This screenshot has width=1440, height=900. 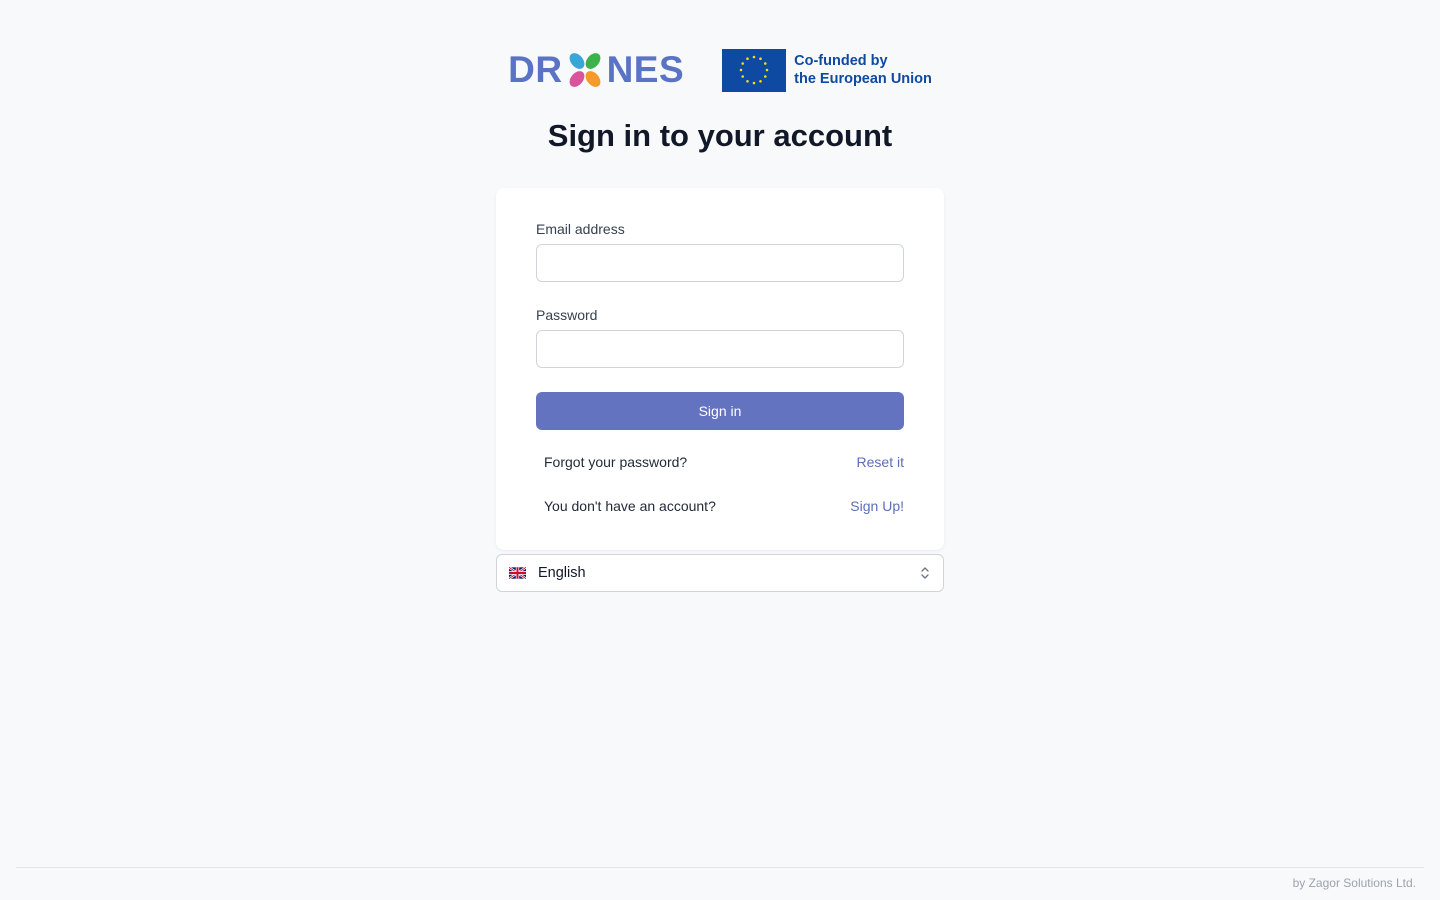 I want to click on footer-credit: by Zagor Solutions Ltd., so click(x=1354, y=883).